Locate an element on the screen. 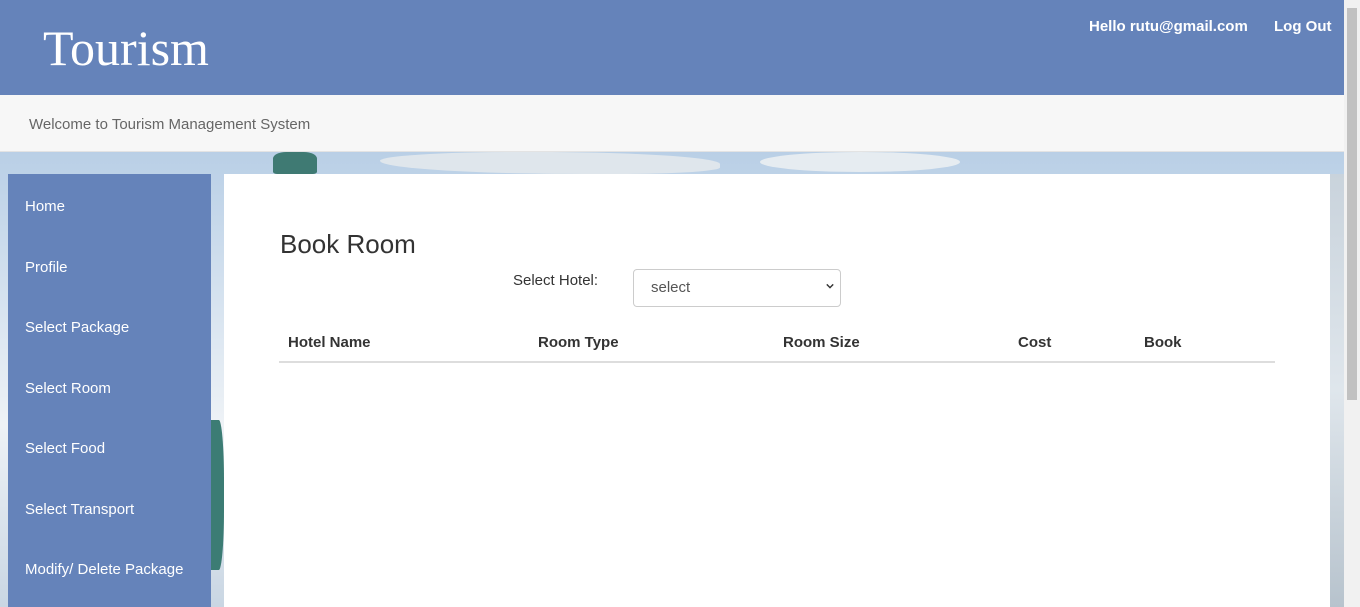  sidebar-item-select-transport: Select Transport is located at coordinates (79, 509).